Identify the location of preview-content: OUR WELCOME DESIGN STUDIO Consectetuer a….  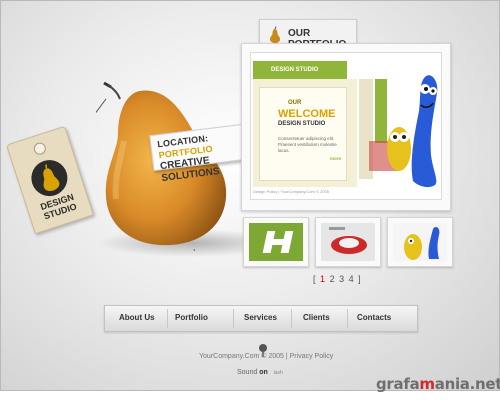
(303, 134).